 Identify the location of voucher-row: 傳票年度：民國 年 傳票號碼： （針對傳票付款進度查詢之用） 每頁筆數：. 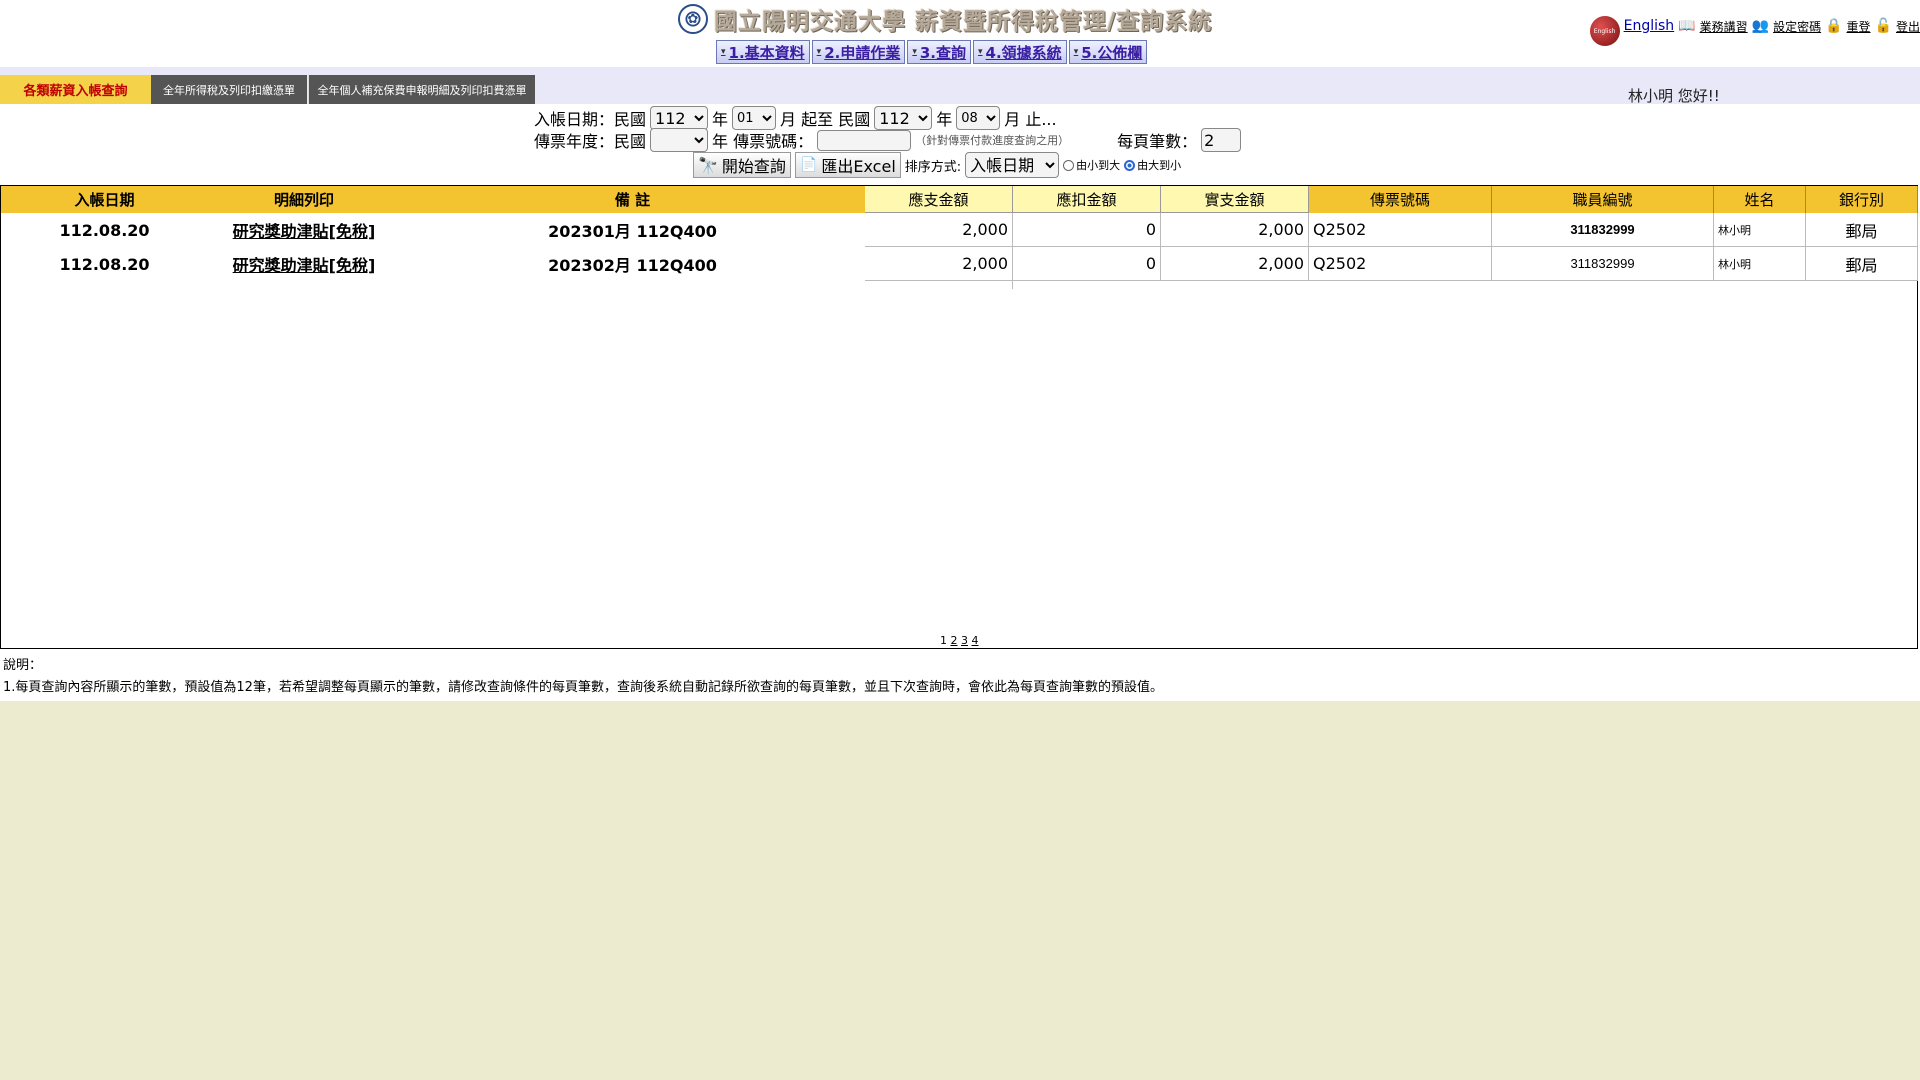
(888, 140).